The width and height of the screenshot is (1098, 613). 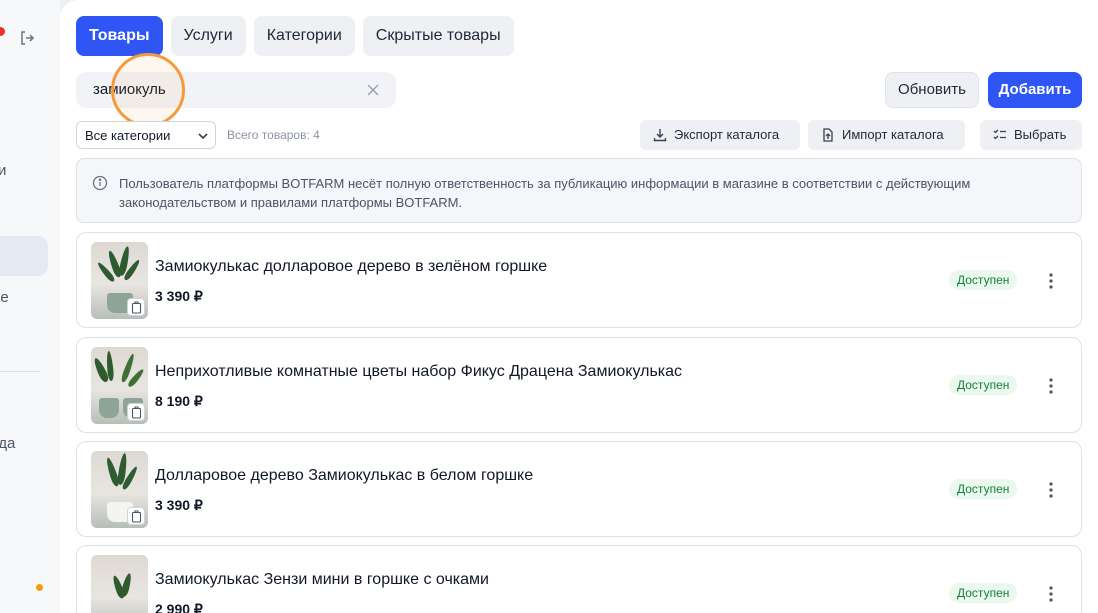 I want to click on select-button: Выбрать, so click(x=1031, y=135).